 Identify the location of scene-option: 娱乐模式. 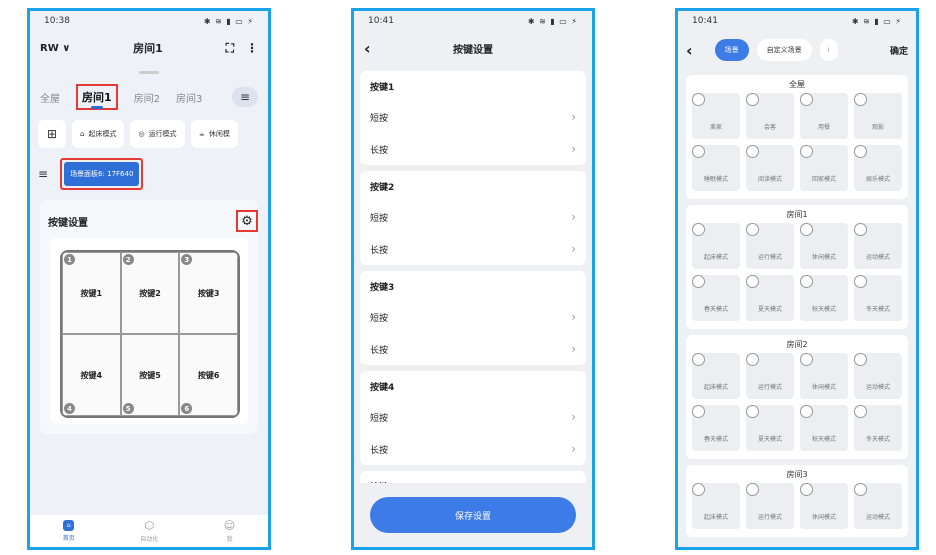
(878, 168).